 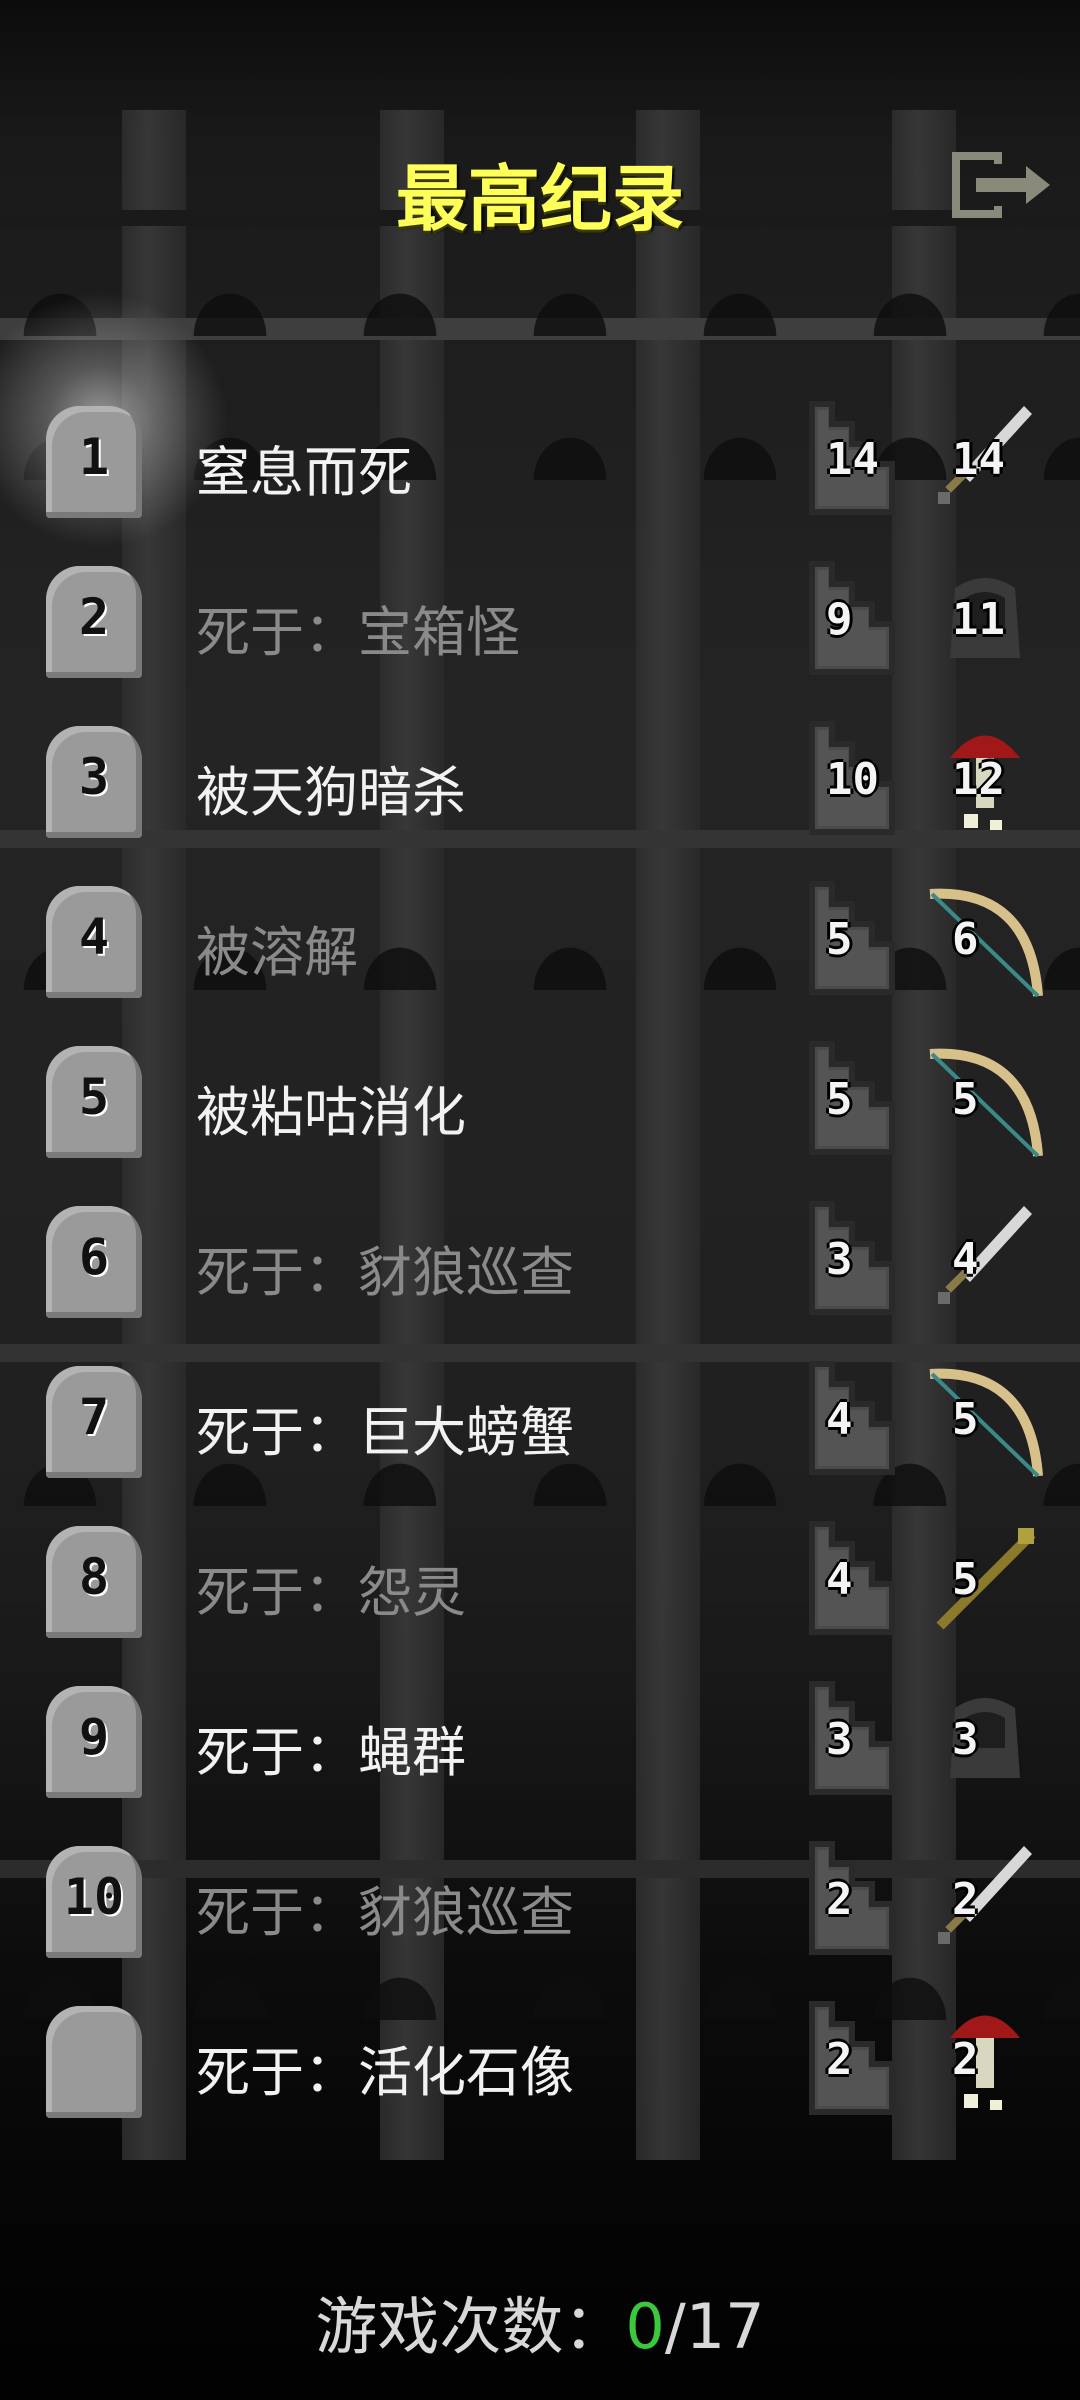 I want to click on tombstone-icon: 7, so click(x=94, y=1422).